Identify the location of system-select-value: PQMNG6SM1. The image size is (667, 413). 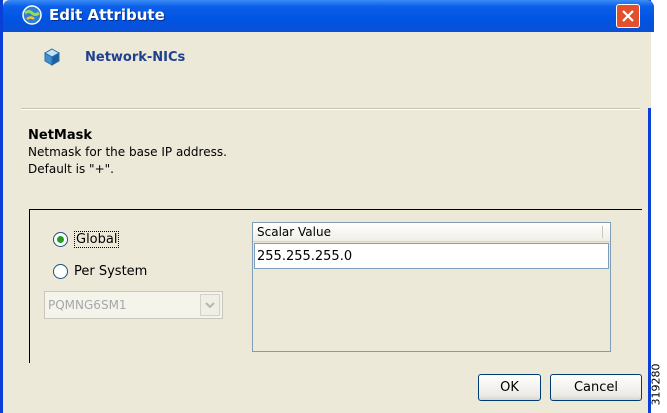
(87, 305).